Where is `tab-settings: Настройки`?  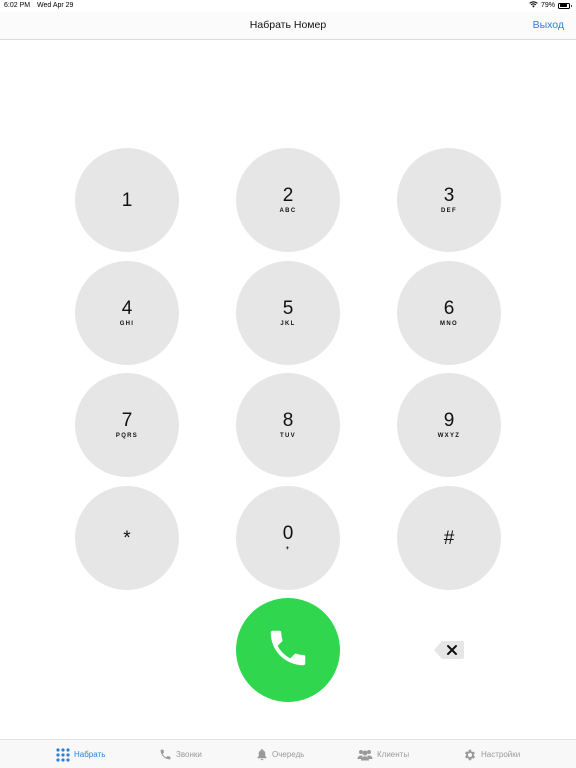 tab-settings: Настройки is located at coordinates (491, 754).